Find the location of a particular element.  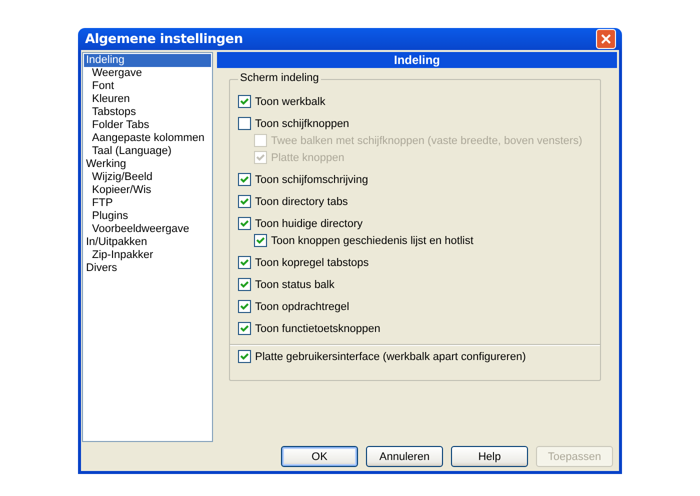

tree-item: Font is located at coordinates (147, 86).